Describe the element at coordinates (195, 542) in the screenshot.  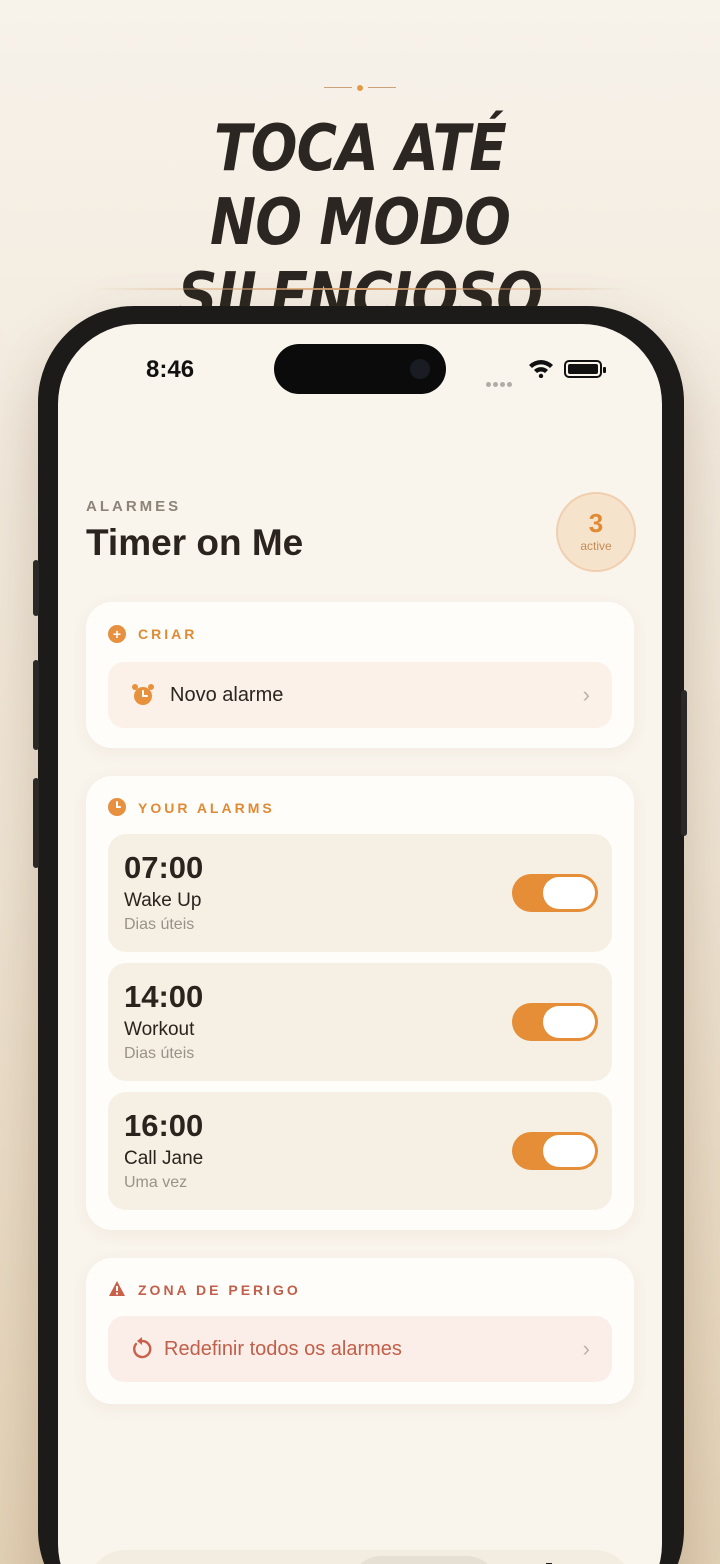
I see `page-title: Timer on Me` at that location.